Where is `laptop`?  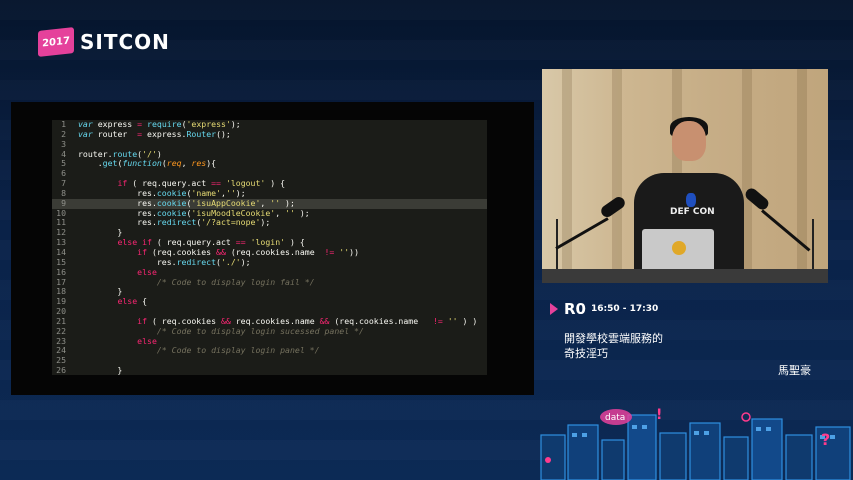 laptop is located at coordinates (678, 251).